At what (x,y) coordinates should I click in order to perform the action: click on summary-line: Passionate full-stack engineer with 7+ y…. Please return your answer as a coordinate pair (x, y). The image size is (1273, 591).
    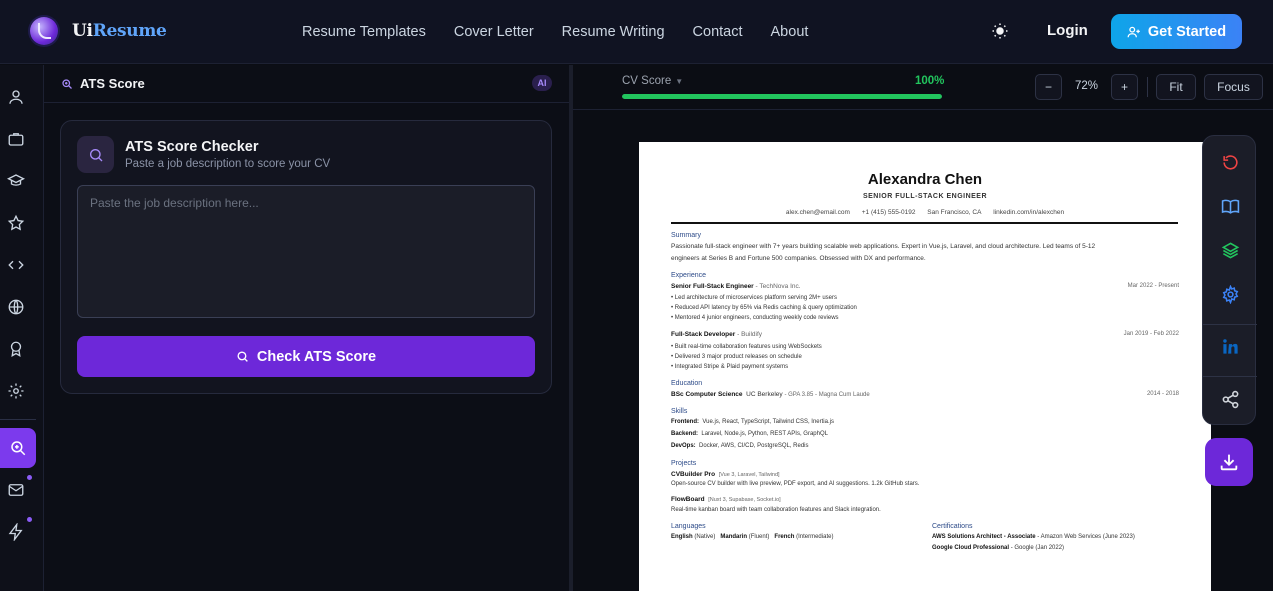
    Looking at the image, I should click on (883, 246).